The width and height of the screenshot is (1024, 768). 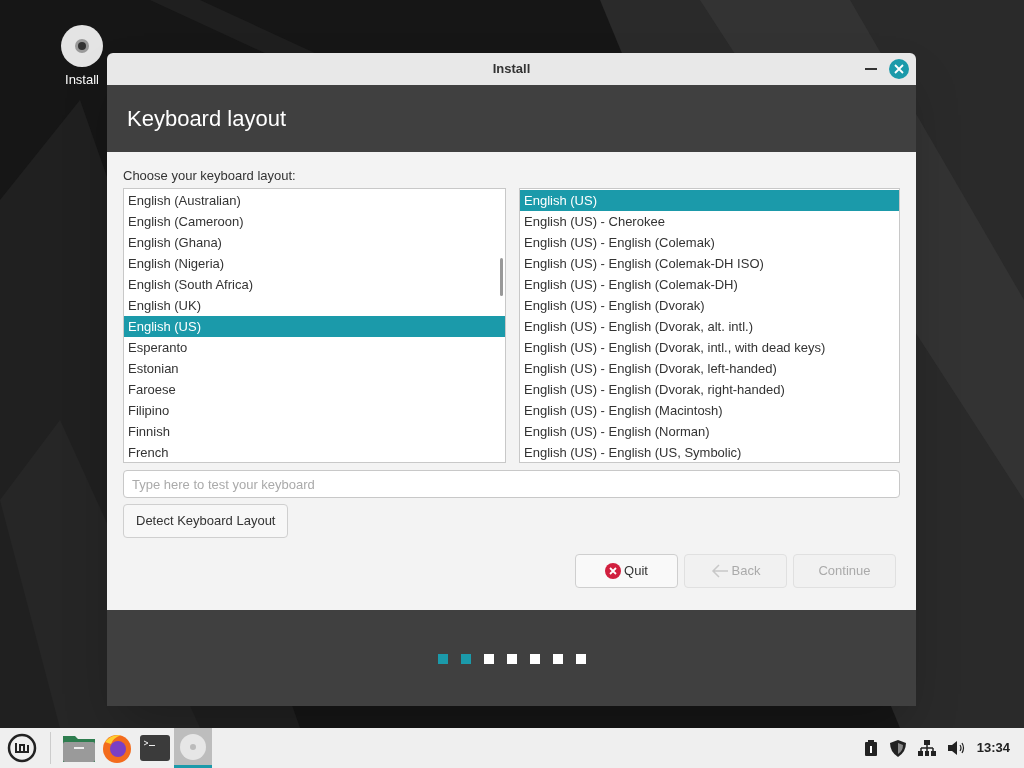 What do you see at coordinates (709, 368) in the screenshot?
I see `list-item: English (US) - English (Dvorak, left-handed)` at bounding box center [709, 368].